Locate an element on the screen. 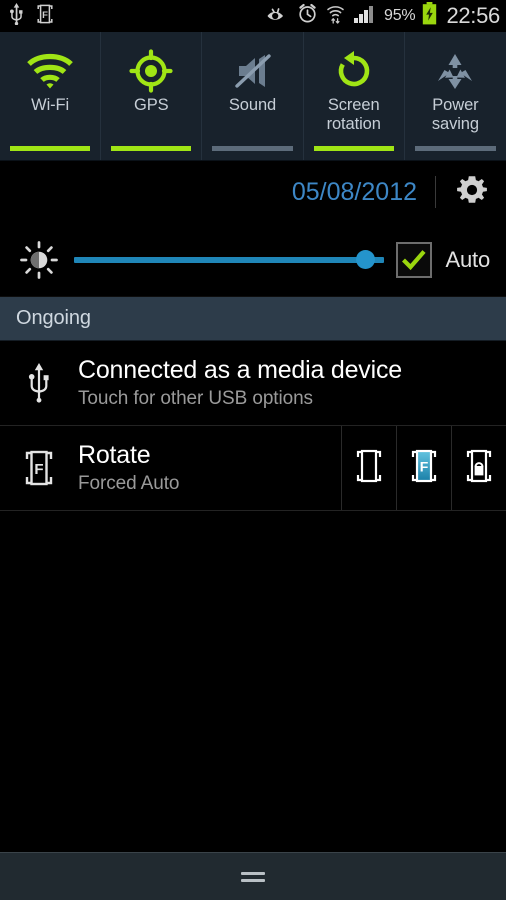  brightness-slider-thumb is located at coordinates (365, 259).